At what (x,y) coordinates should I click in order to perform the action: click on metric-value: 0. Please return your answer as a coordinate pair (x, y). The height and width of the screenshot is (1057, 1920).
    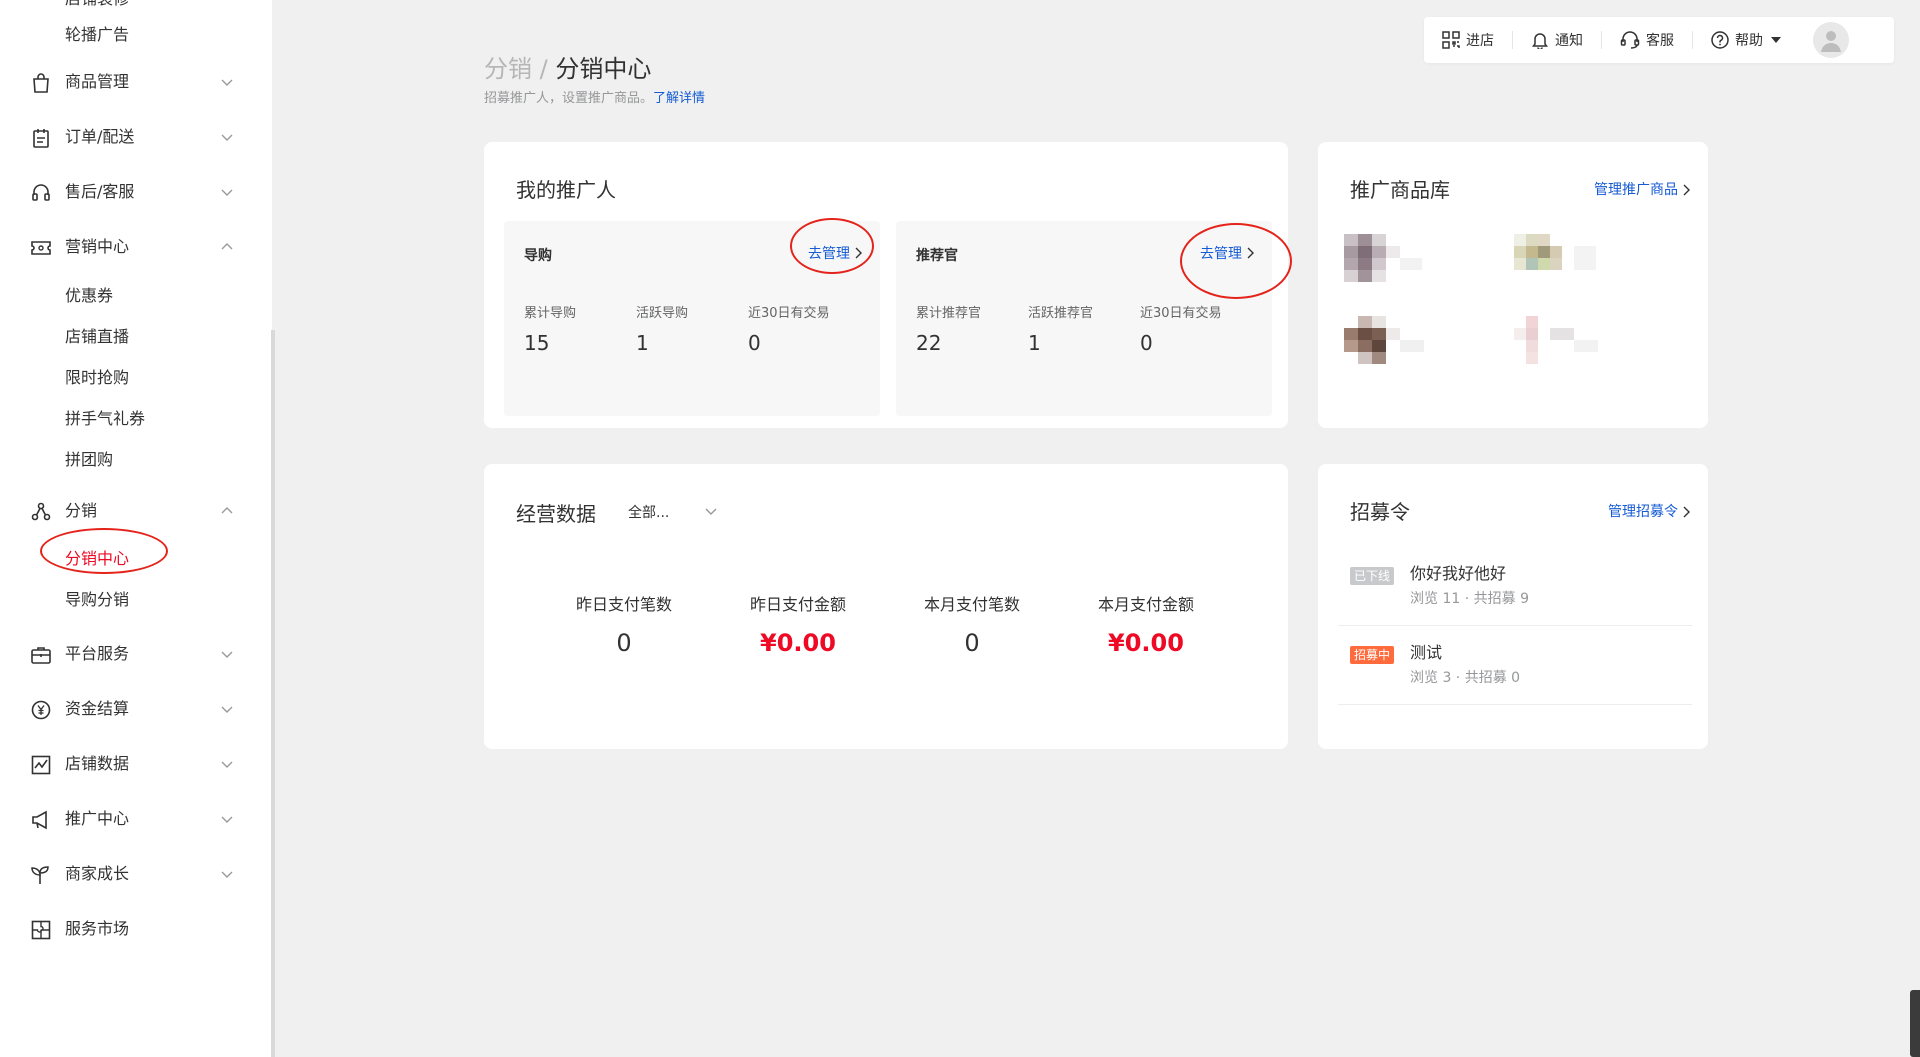
    Looking at the image, I should click on (624, 643).